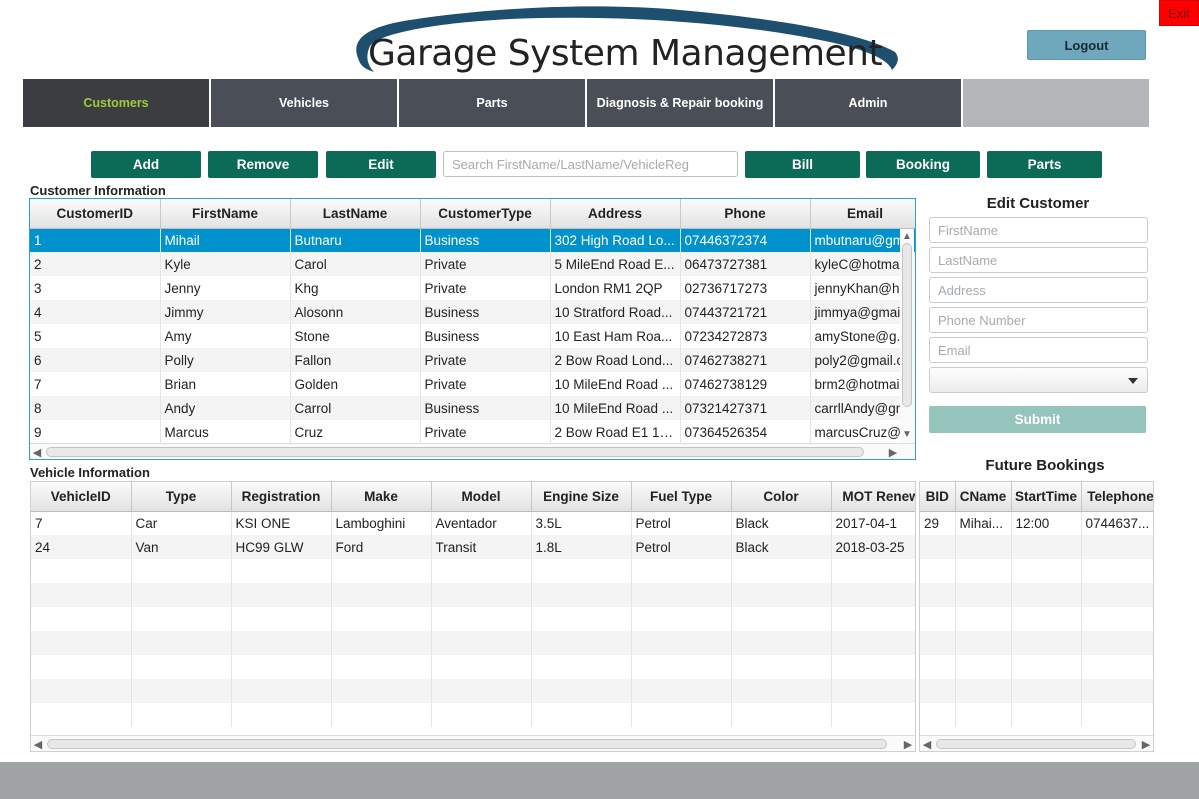  I want to click on table-cell: Business, so click(485, 336).